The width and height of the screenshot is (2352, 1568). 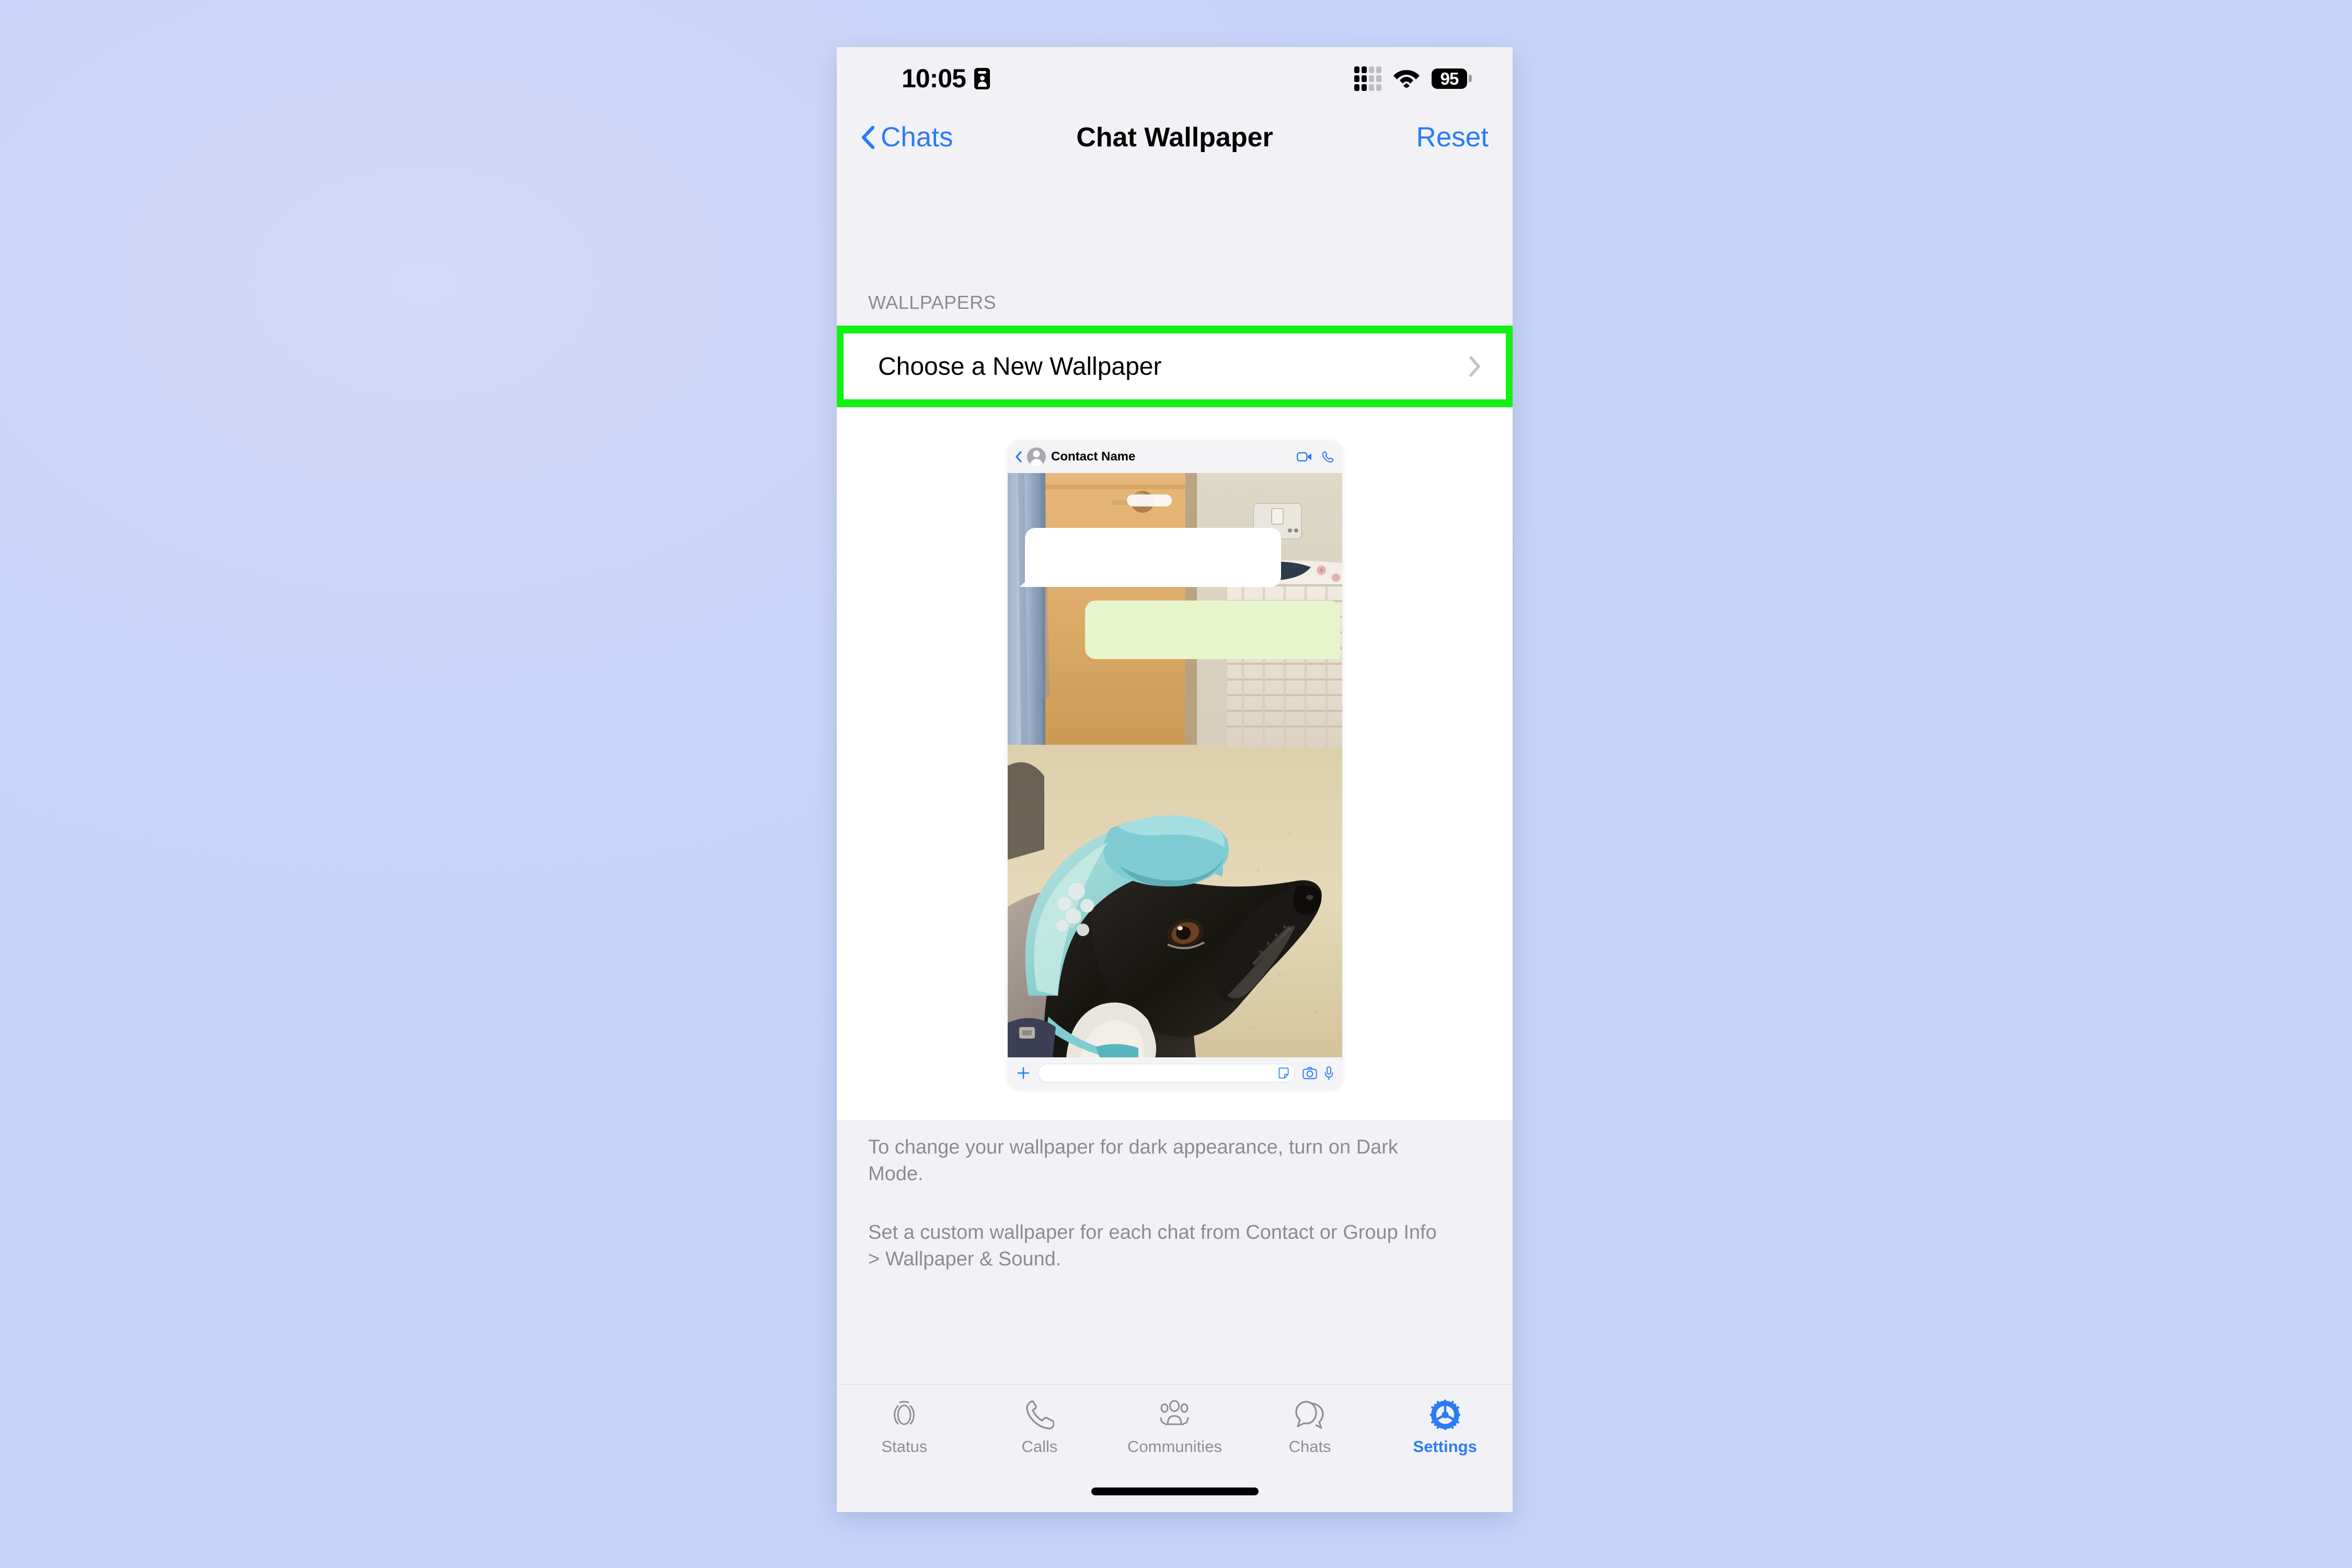 I want to click on video-camera-icon, so click(x=1304, y=457).